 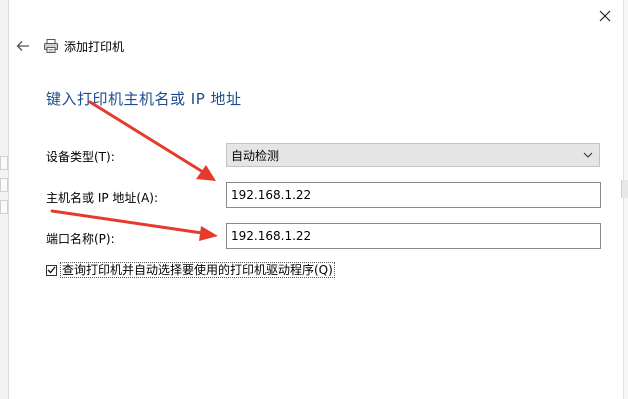 I want to click on back-button, so click(x=23, y=46).